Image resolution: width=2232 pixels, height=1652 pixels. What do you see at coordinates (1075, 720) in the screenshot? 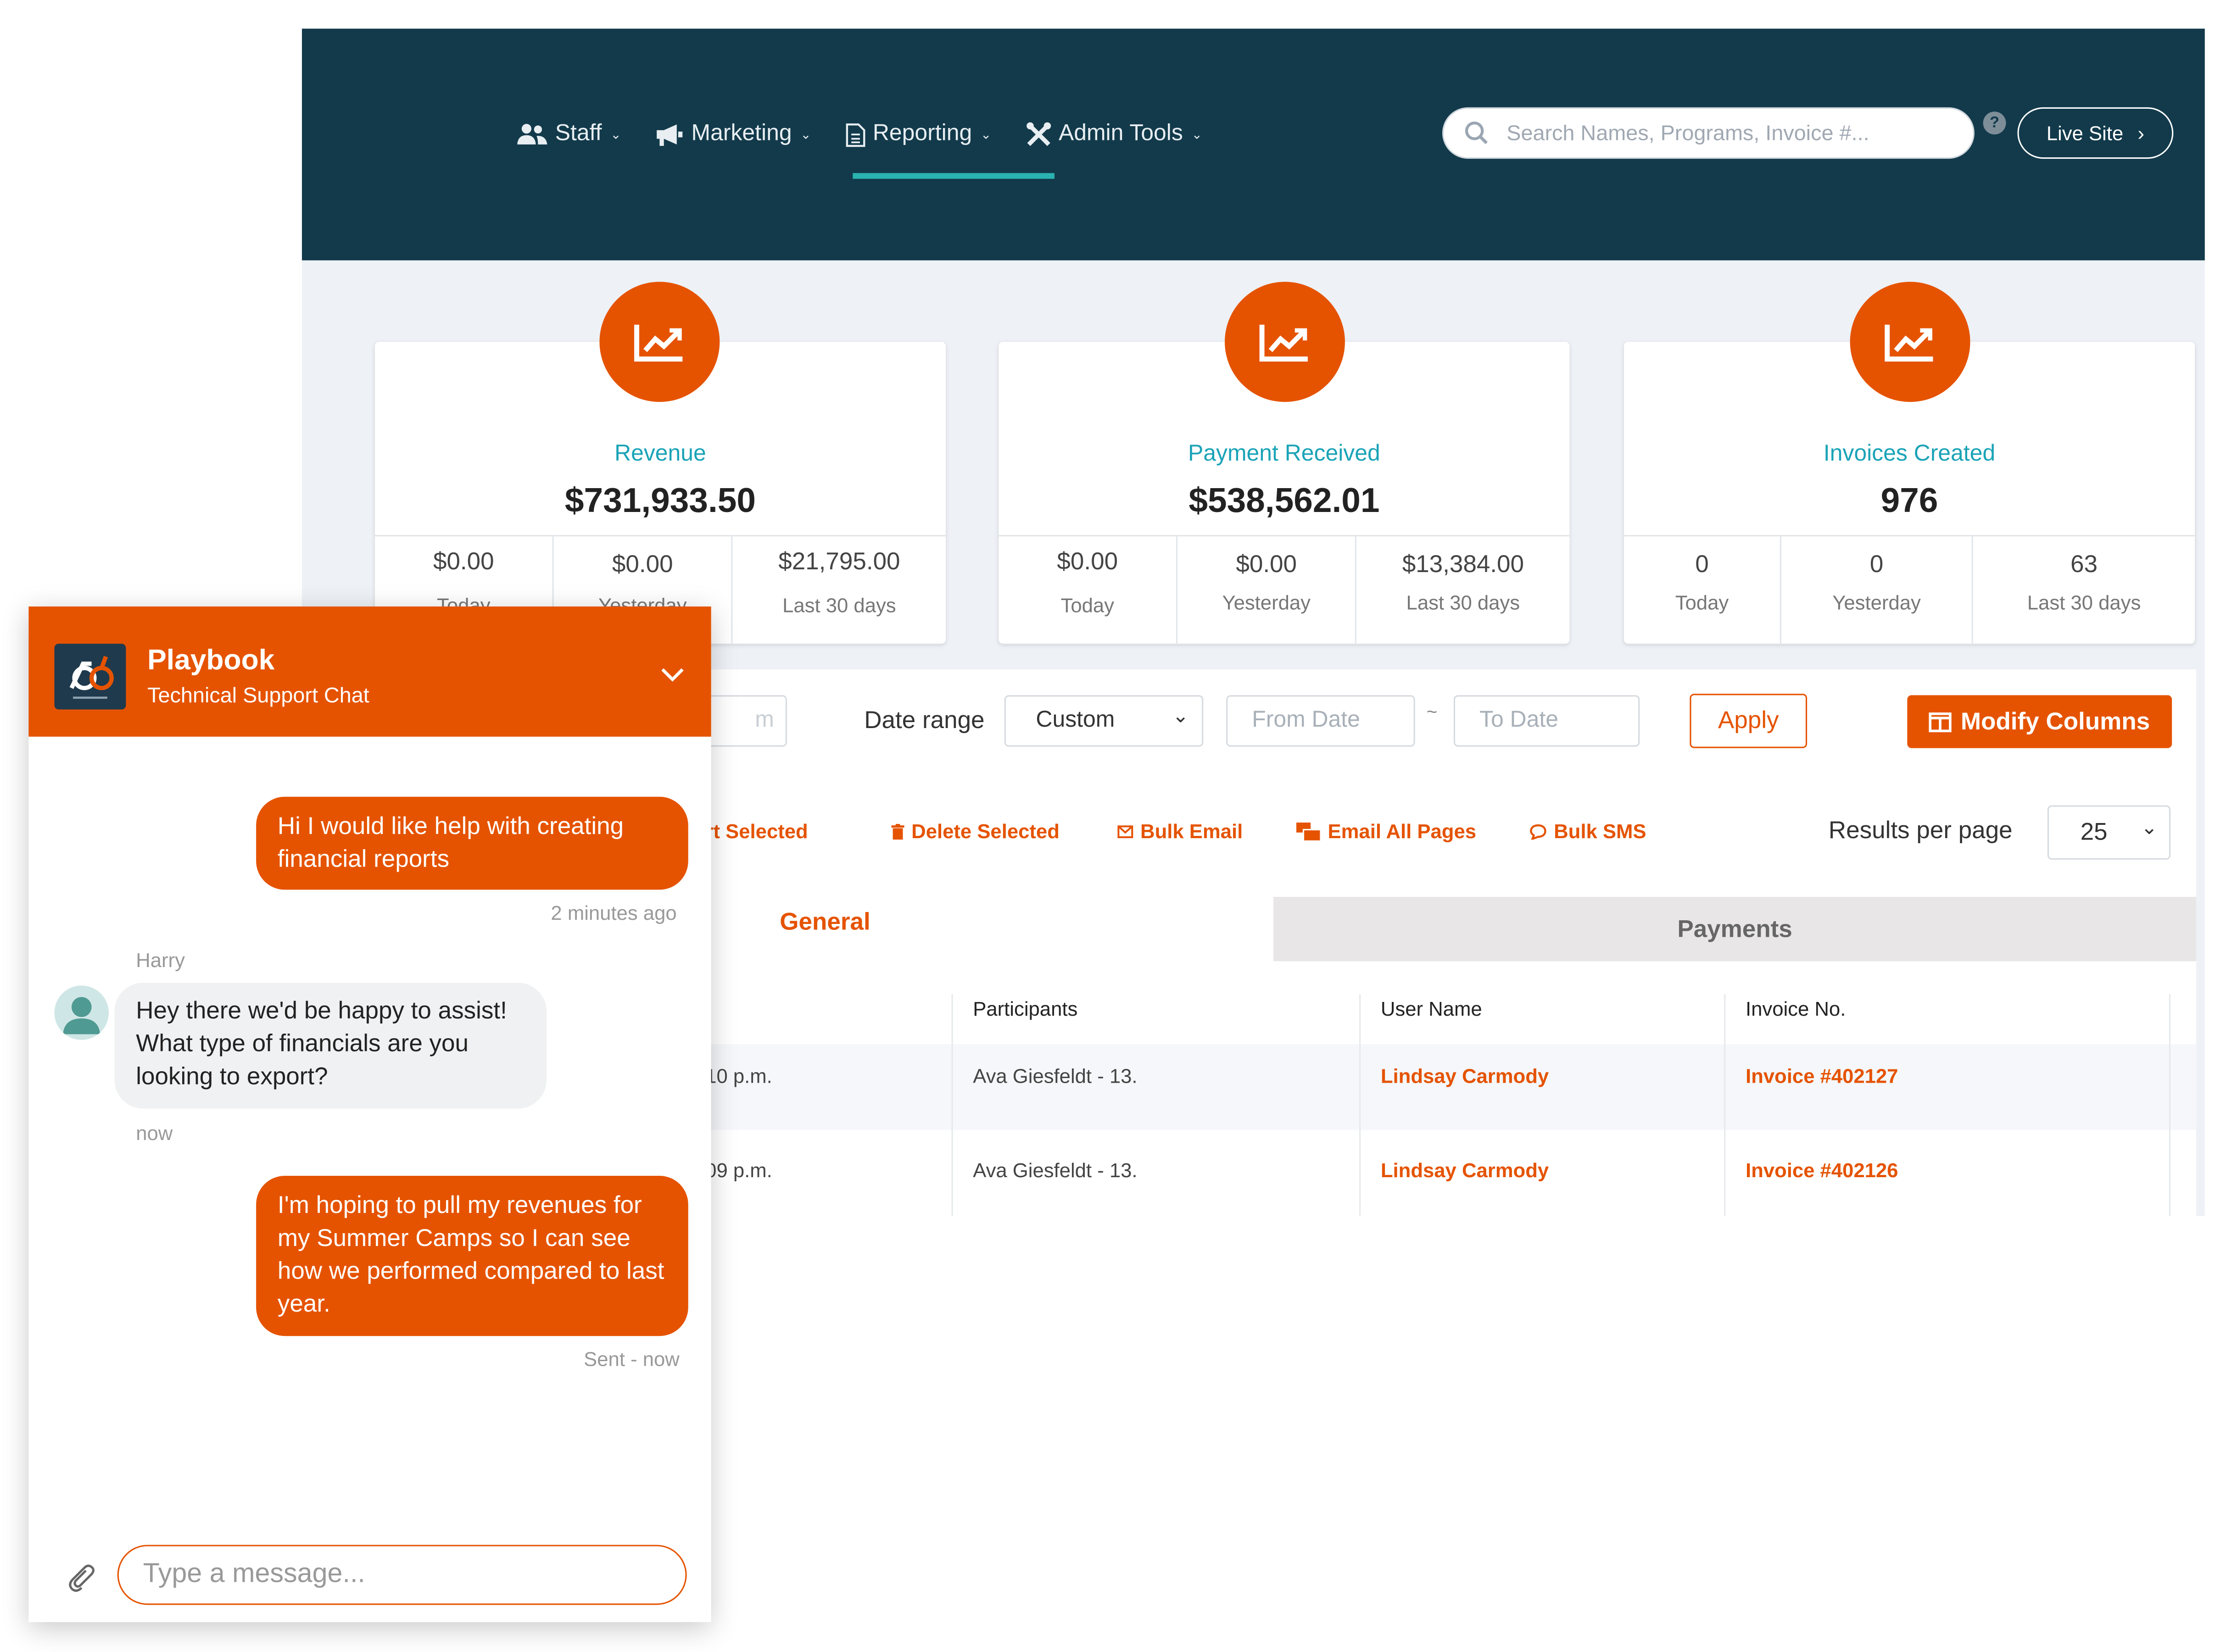
I see `date-range-value: Custom` at bounding box center [1075, 720].